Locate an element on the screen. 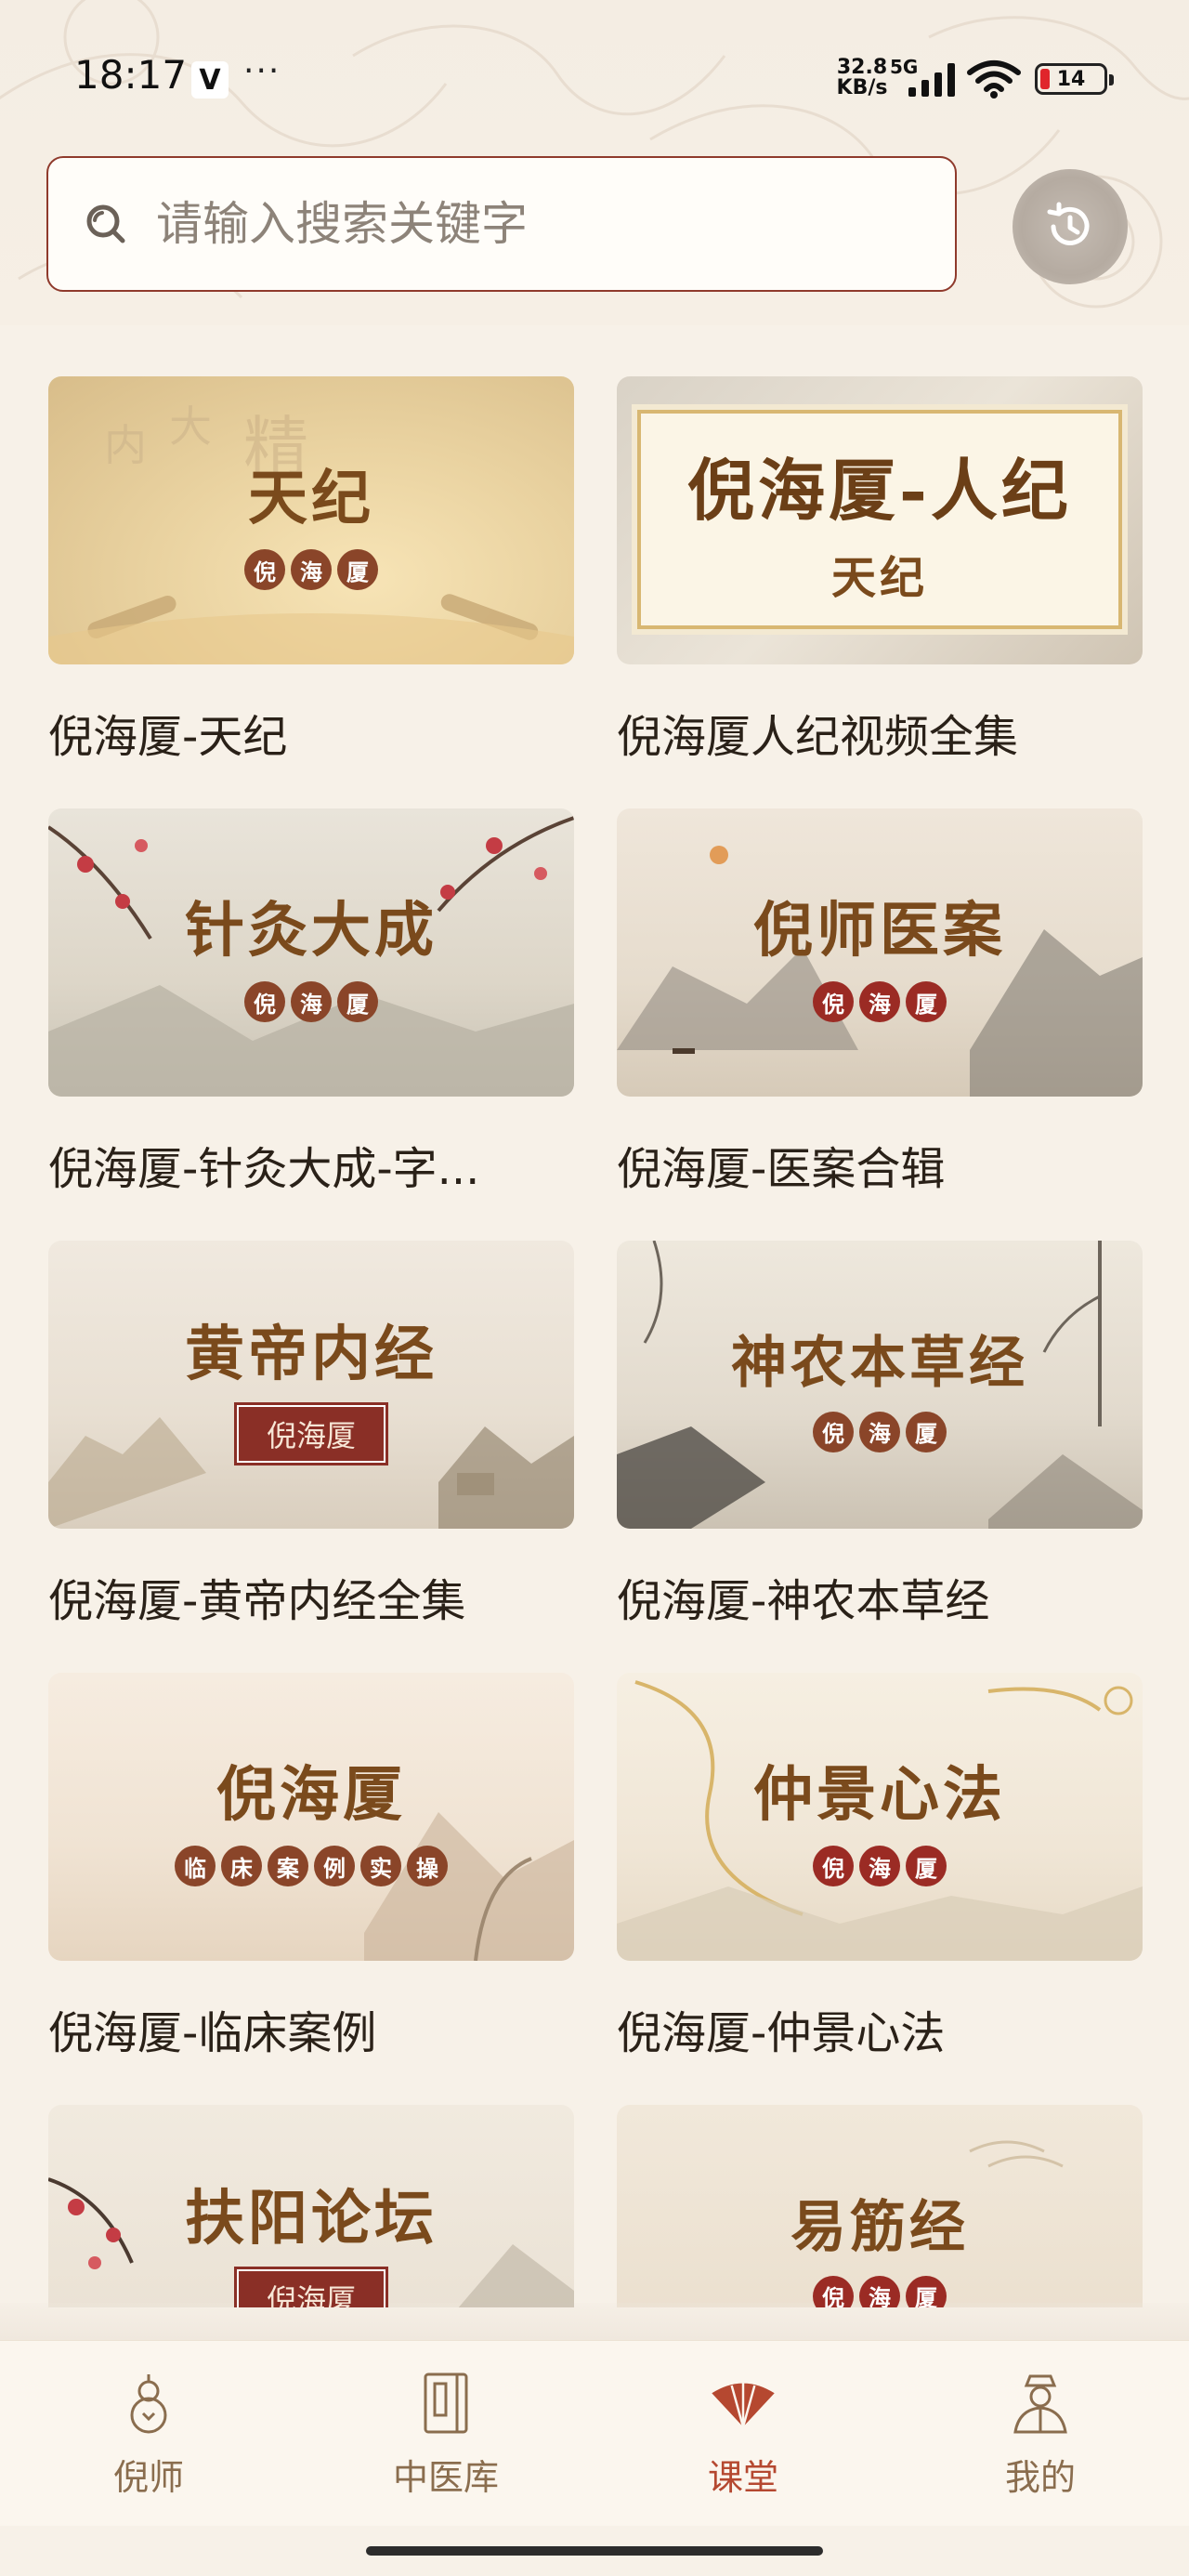 This screenshot has width=1189, height=2576. course-card: 黄帝内经 倪海厦 倪海厦-黄帝内经全集 is located at coordinates (311, 1435).